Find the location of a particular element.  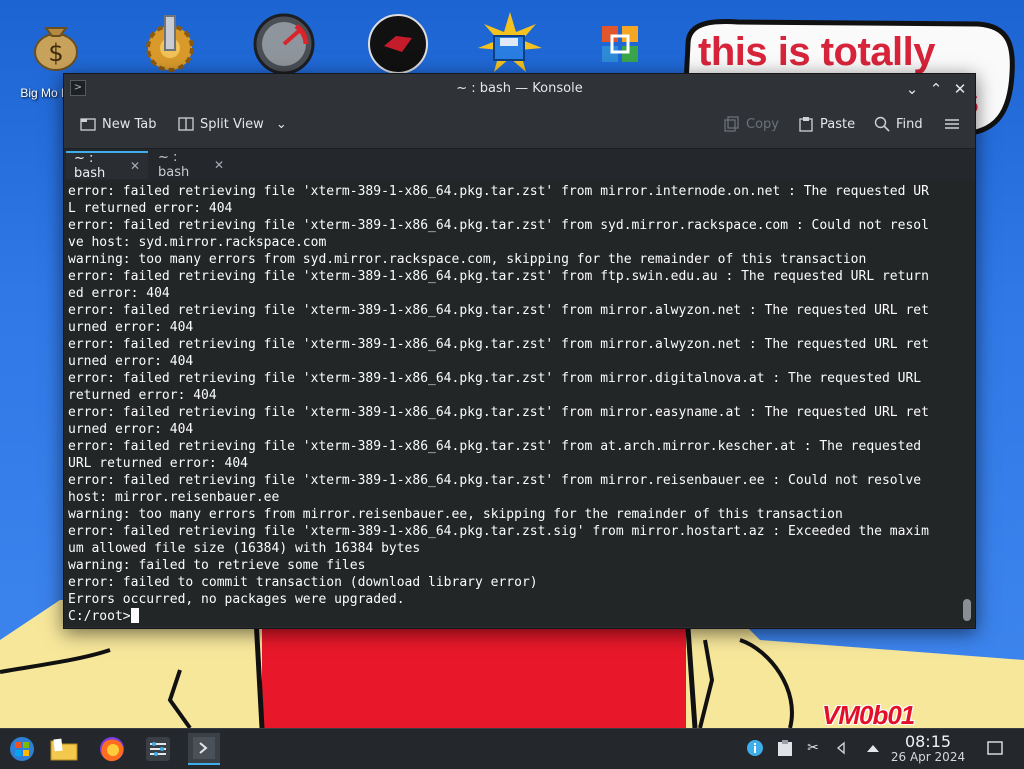

paste-icon is located at coordinates (806, 124).